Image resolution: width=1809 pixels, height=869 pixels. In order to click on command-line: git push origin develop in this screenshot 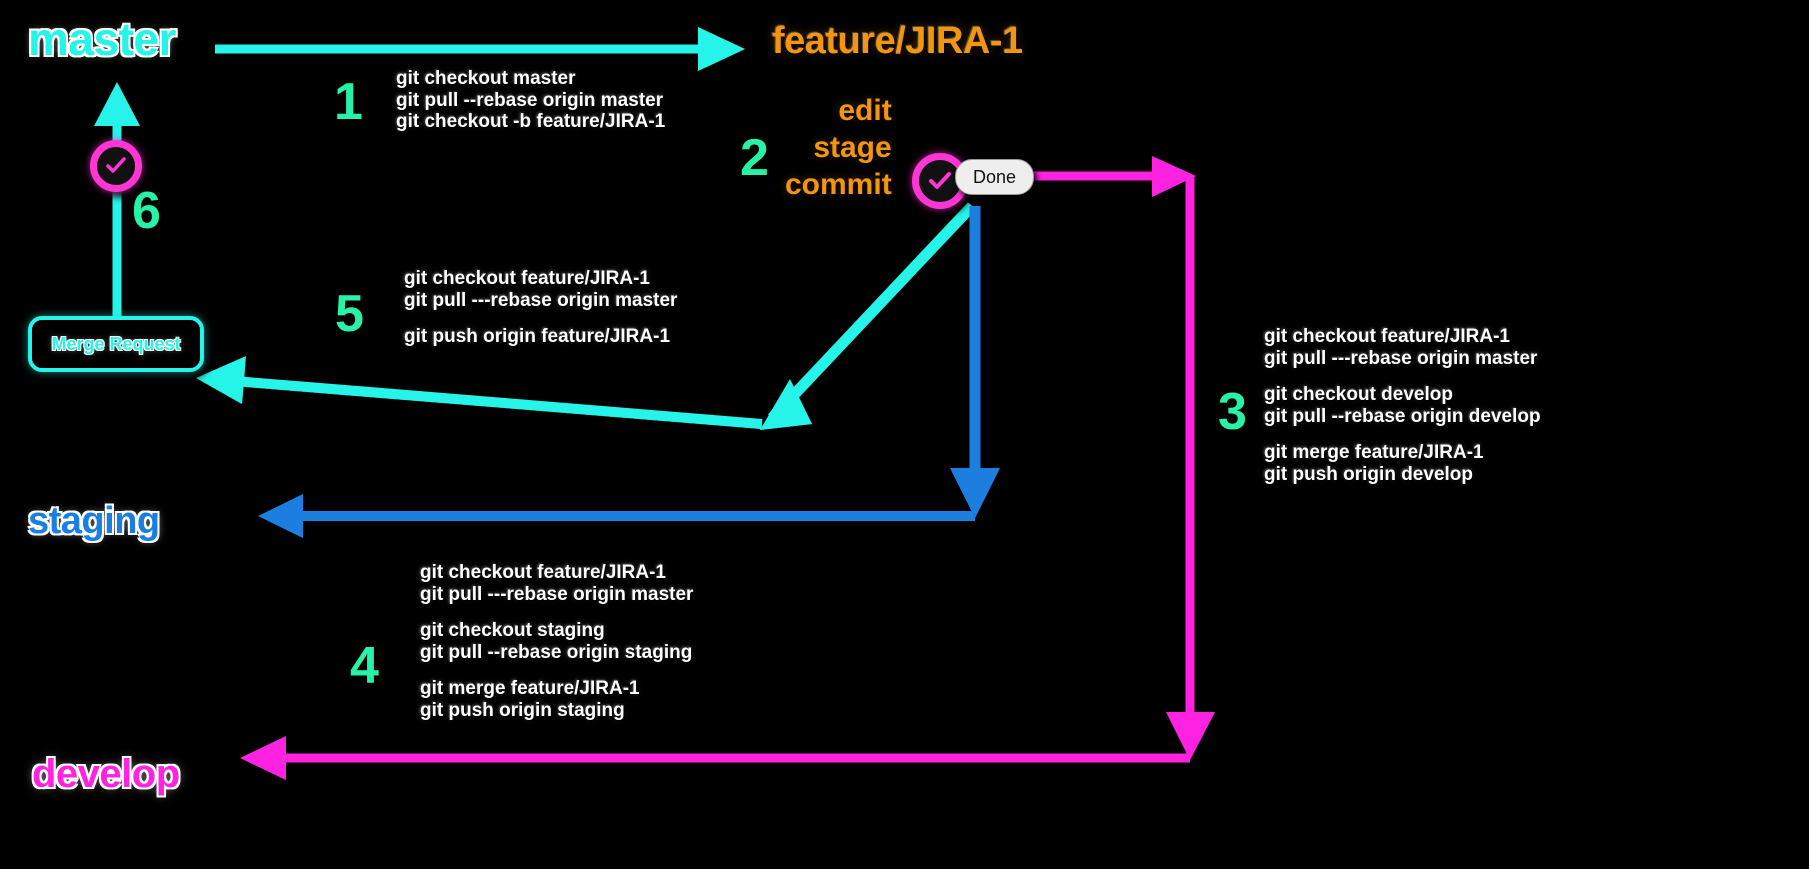, I will do `click(1368, 474)`.